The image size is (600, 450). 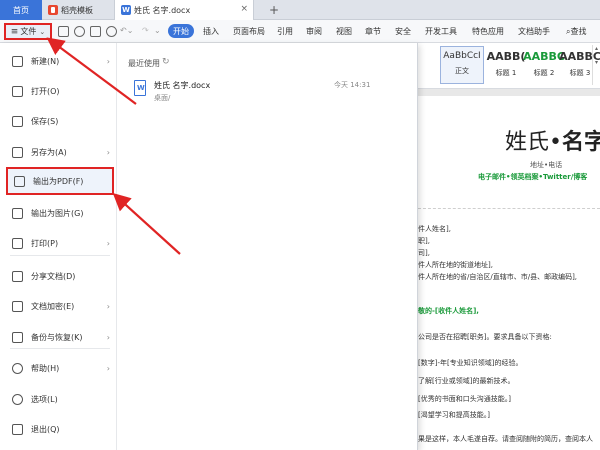 What do you see at coordinates (60, 337) in the screenshot?
I see `menu-backup: 备份与恢复(K) ›` at bounding box center [60, 337].